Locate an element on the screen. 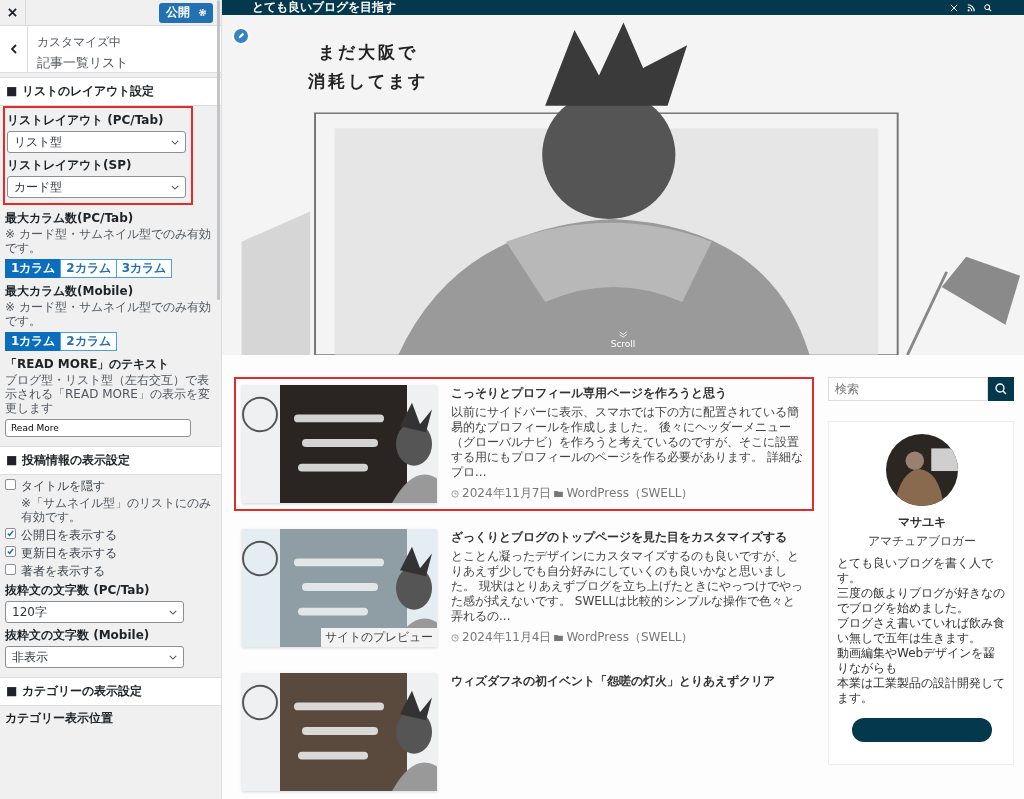 The width and height of the screenshot is (1024, 799). search-button is located at coordinates (1001, 389).